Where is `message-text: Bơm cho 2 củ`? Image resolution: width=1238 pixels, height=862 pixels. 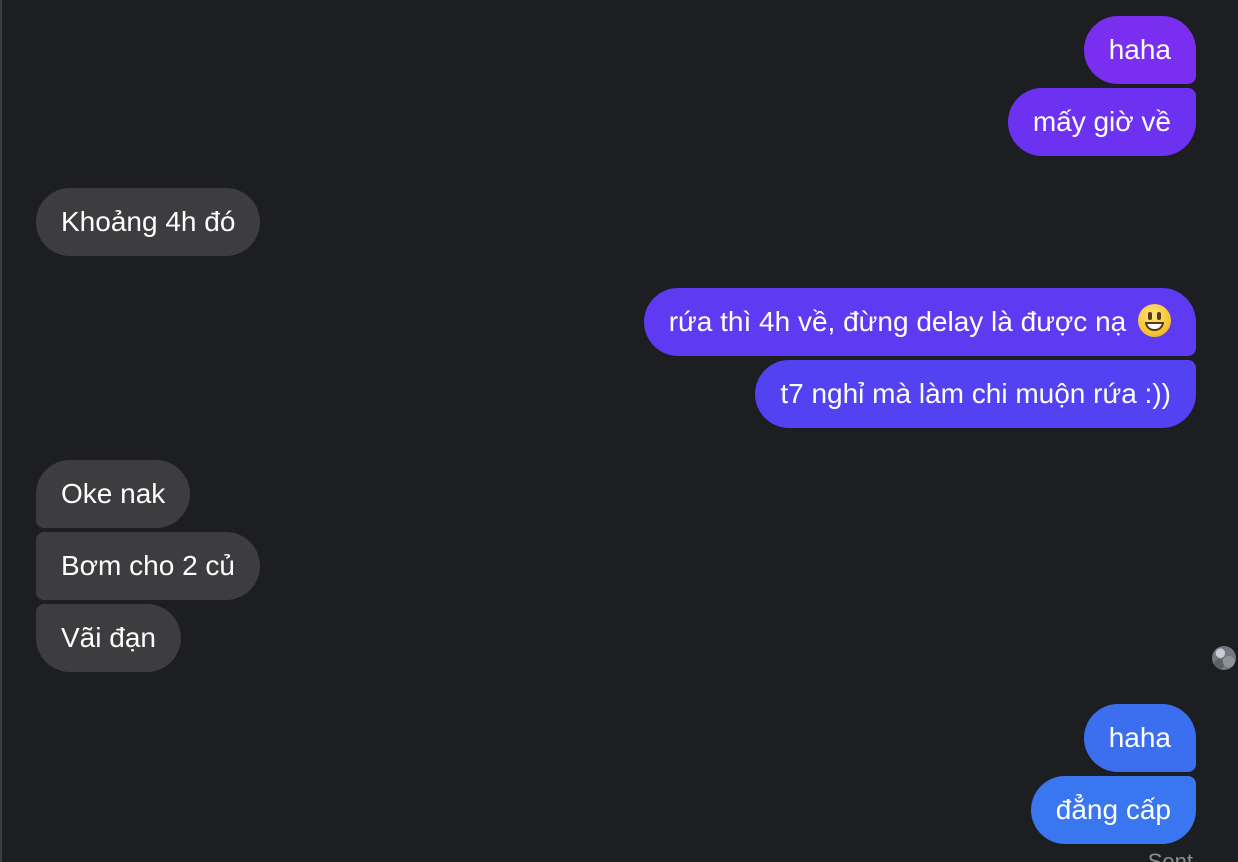 message-text: Bơm cho 2 củ is located at coordinates (148, 565).